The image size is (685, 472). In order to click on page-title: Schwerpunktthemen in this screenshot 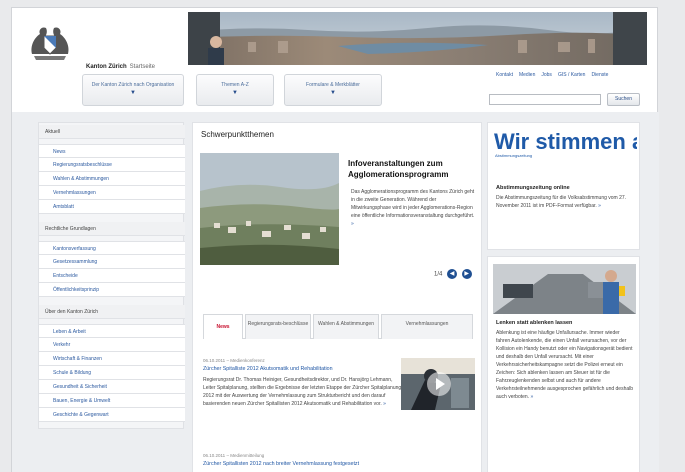, I will do `click(237, 134)`.